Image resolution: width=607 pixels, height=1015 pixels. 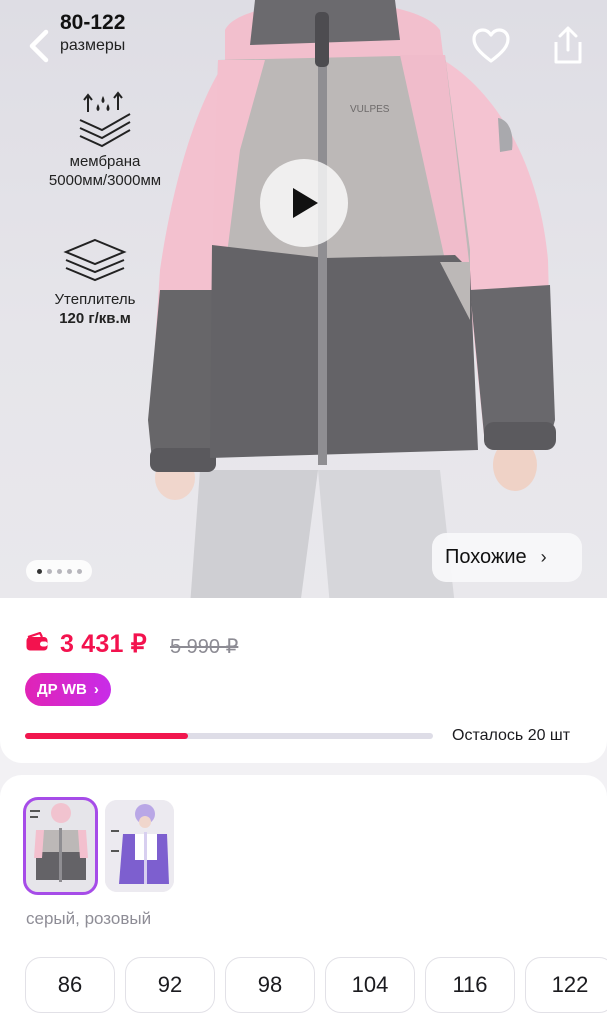 I want to click on back-button, so click(x=40, y=46).